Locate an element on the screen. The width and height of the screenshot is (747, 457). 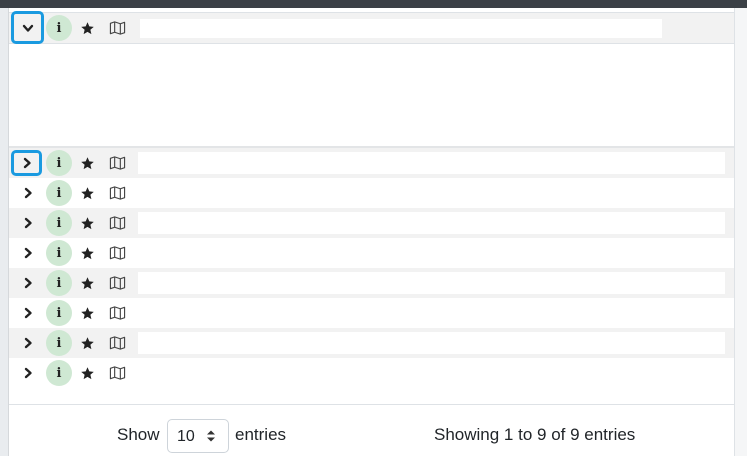
collapse-row-button is located at coordinates (27, 27).